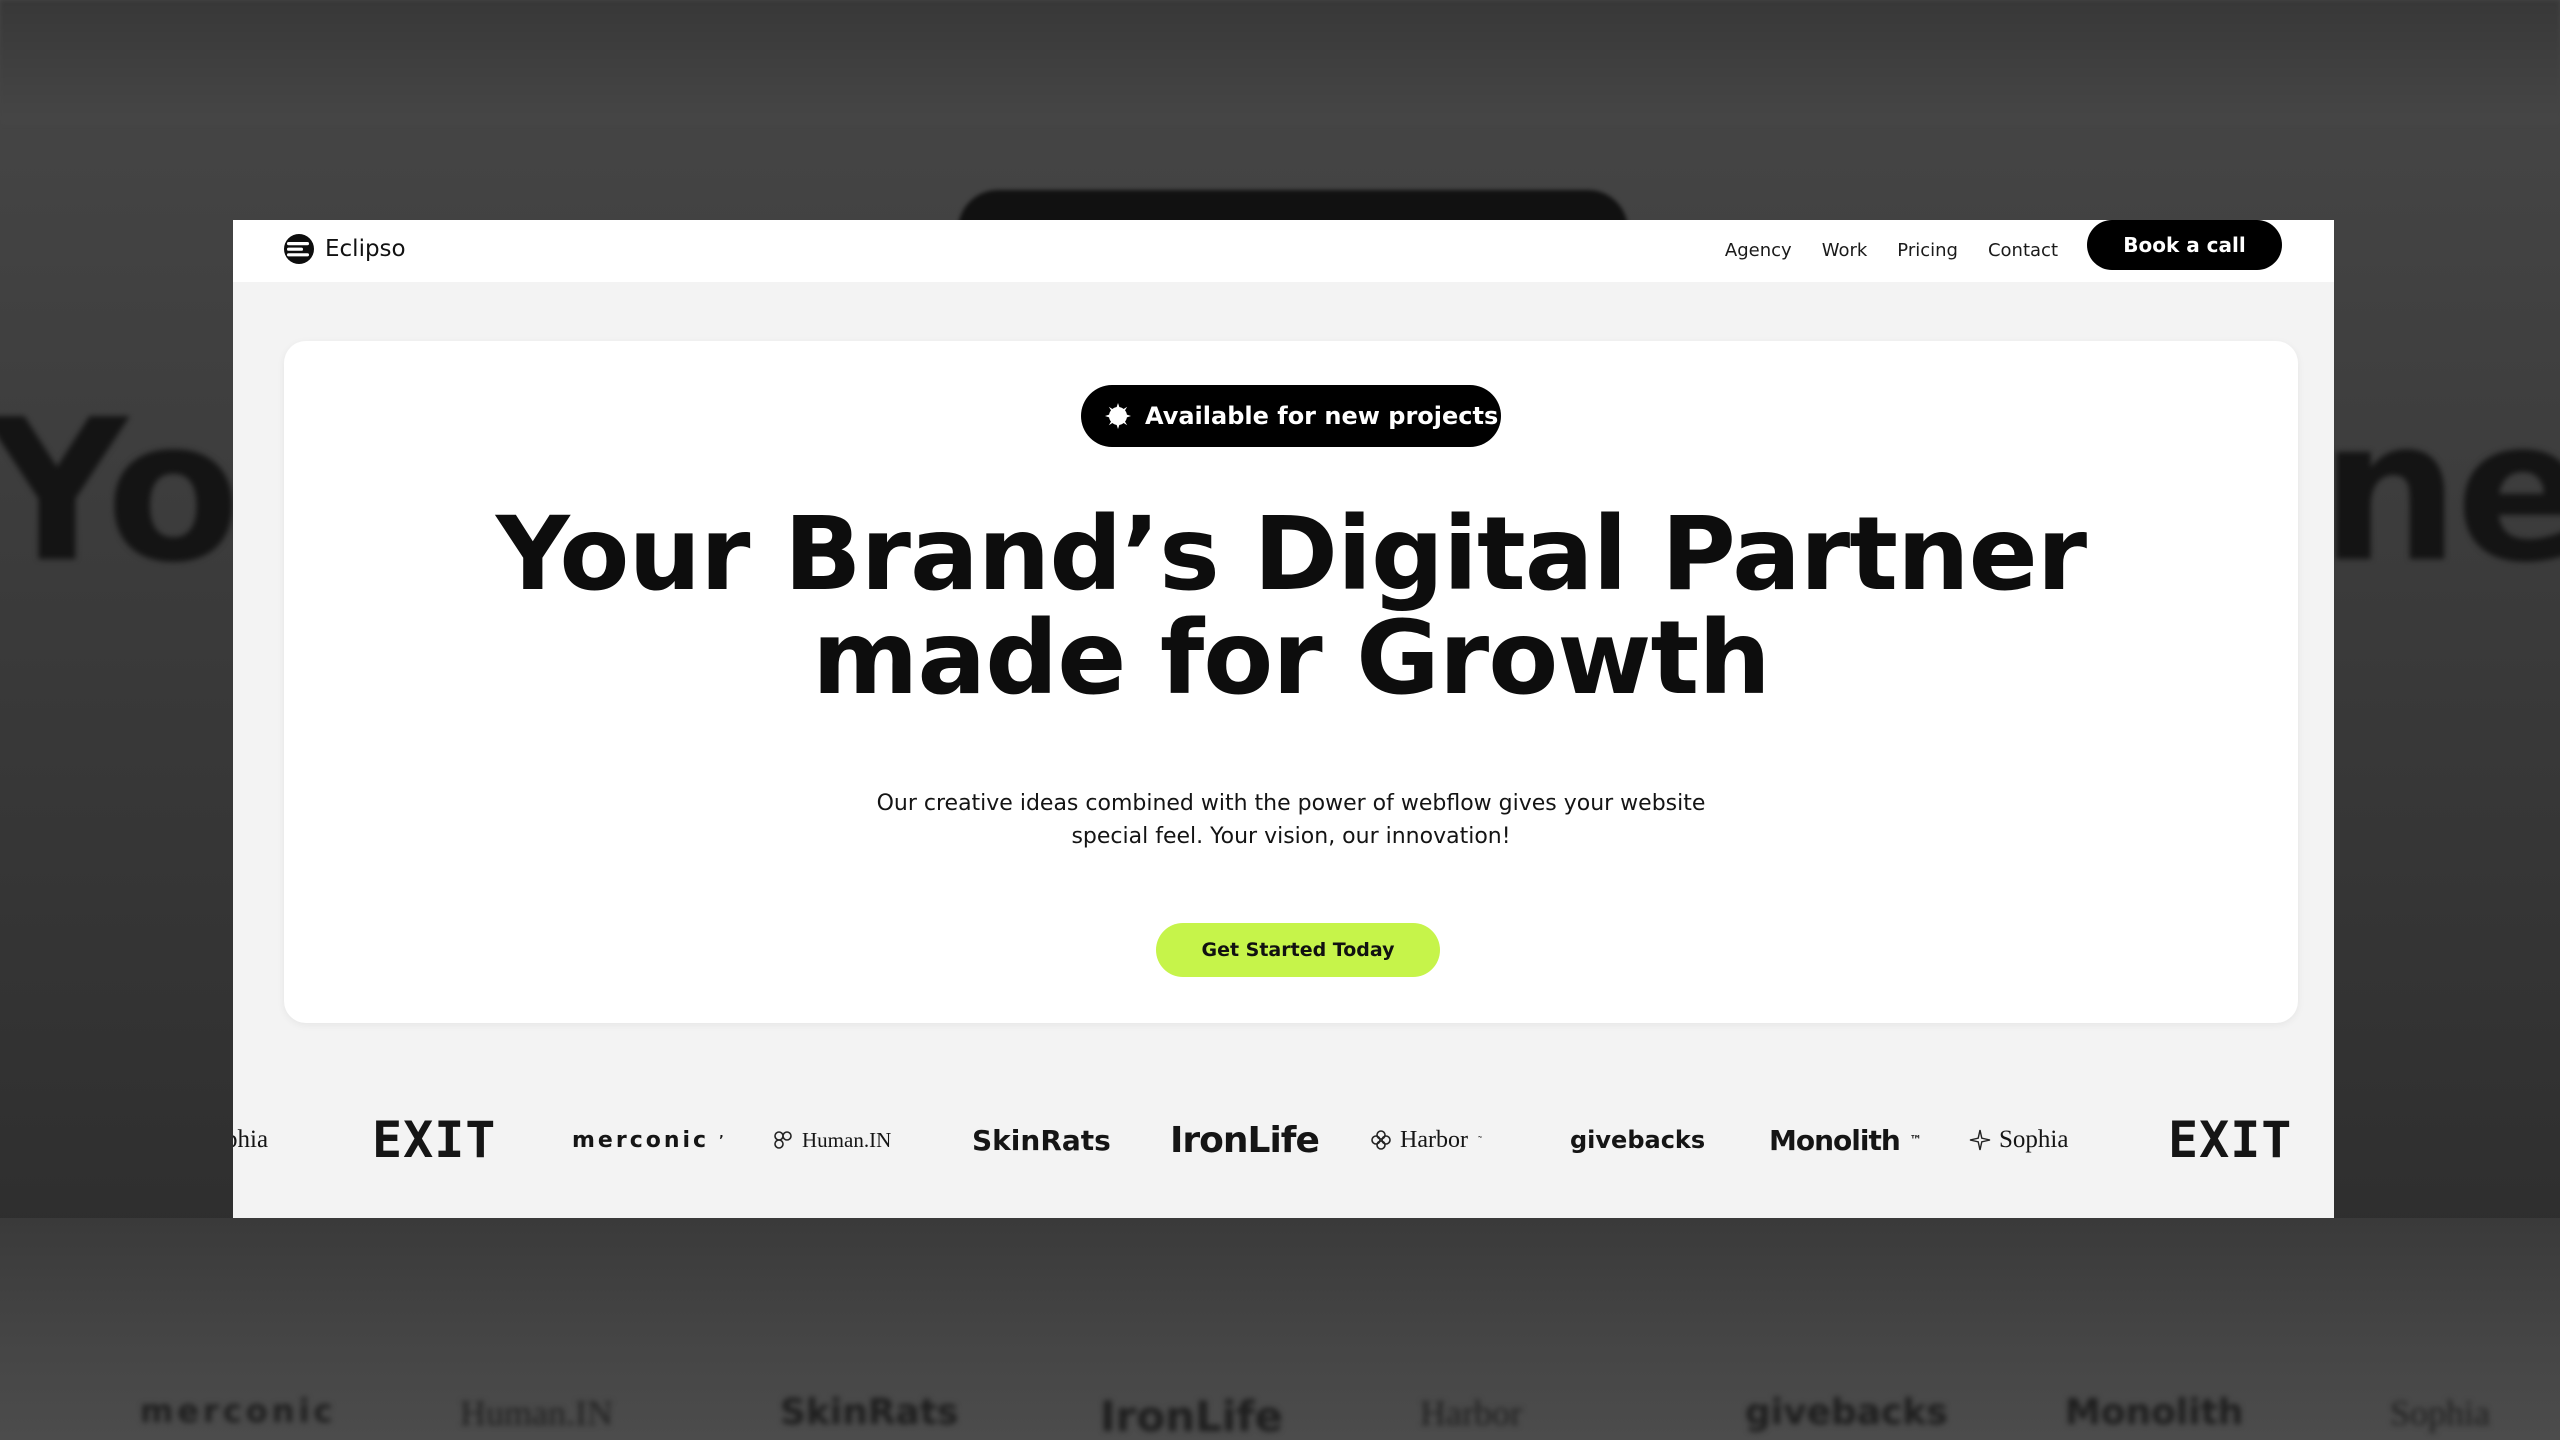 This screenshot has height=1440, width=2560. I want to click on sun-burst-icon, so click(1118, 416).